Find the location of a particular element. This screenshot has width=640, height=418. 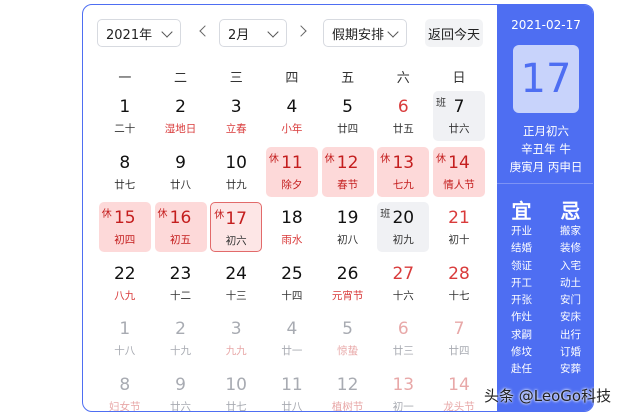

weekday-label: 六 is located at coordinates (403, 78).